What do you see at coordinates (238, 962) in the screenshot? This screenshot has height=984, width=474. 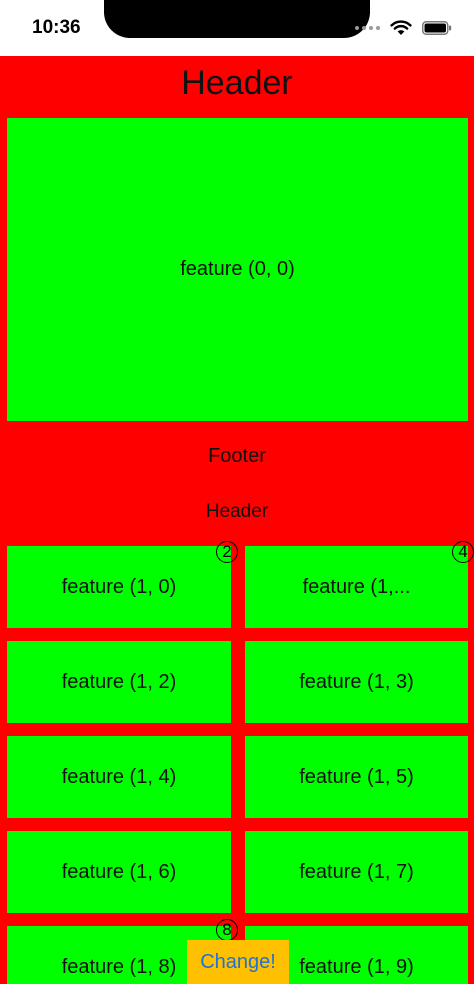 I see `change-button: Change!` at bounding box center [238, 962].